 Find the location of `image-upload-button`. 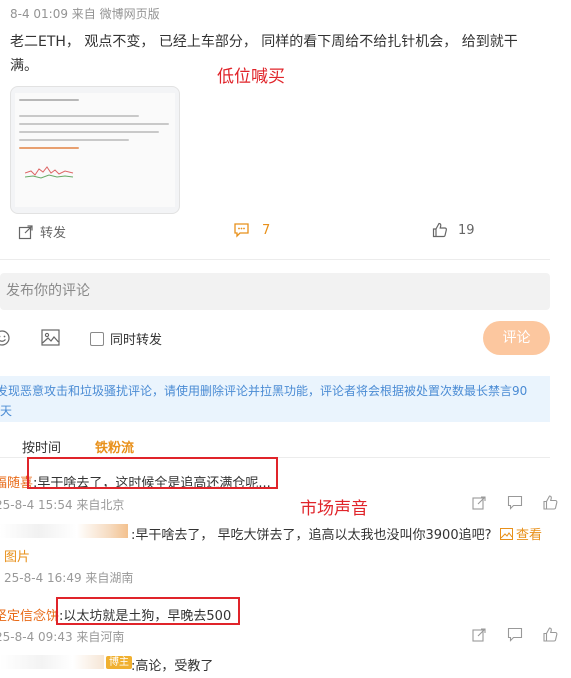

image-upload-button is located at coordinates (50, 337).